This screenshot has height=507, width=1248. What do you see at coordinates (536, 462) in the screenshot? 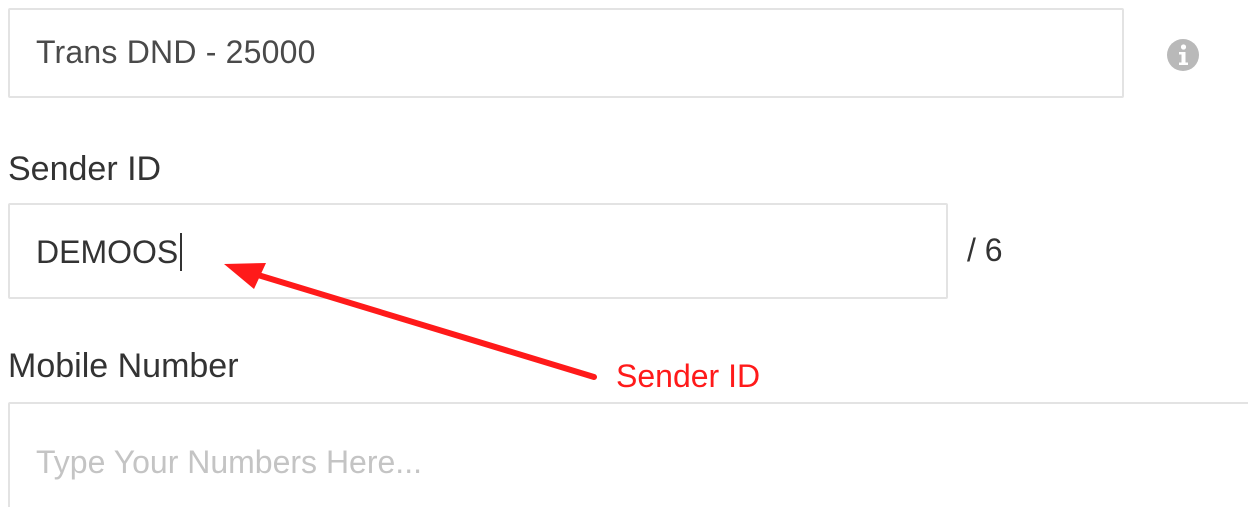
I see `mobile-number-input` at bounding box center [536, 462].